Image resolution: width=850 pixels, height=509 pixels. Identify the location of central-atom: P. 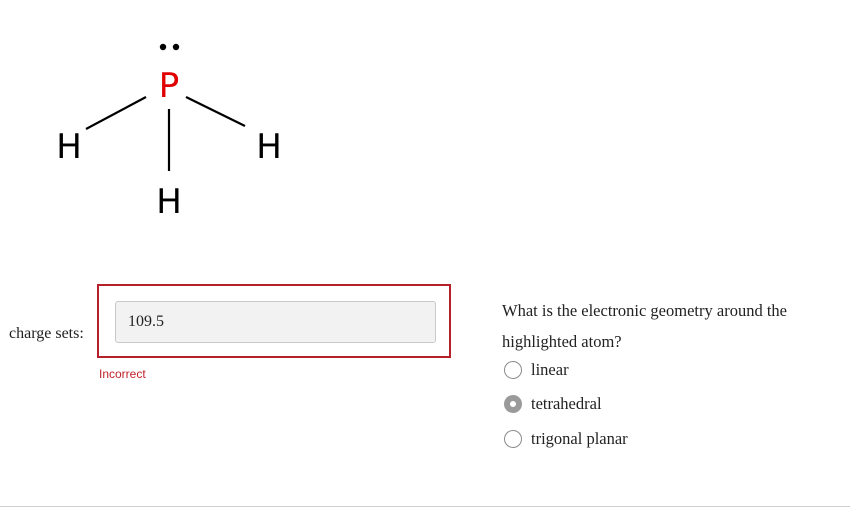
(169, 86).